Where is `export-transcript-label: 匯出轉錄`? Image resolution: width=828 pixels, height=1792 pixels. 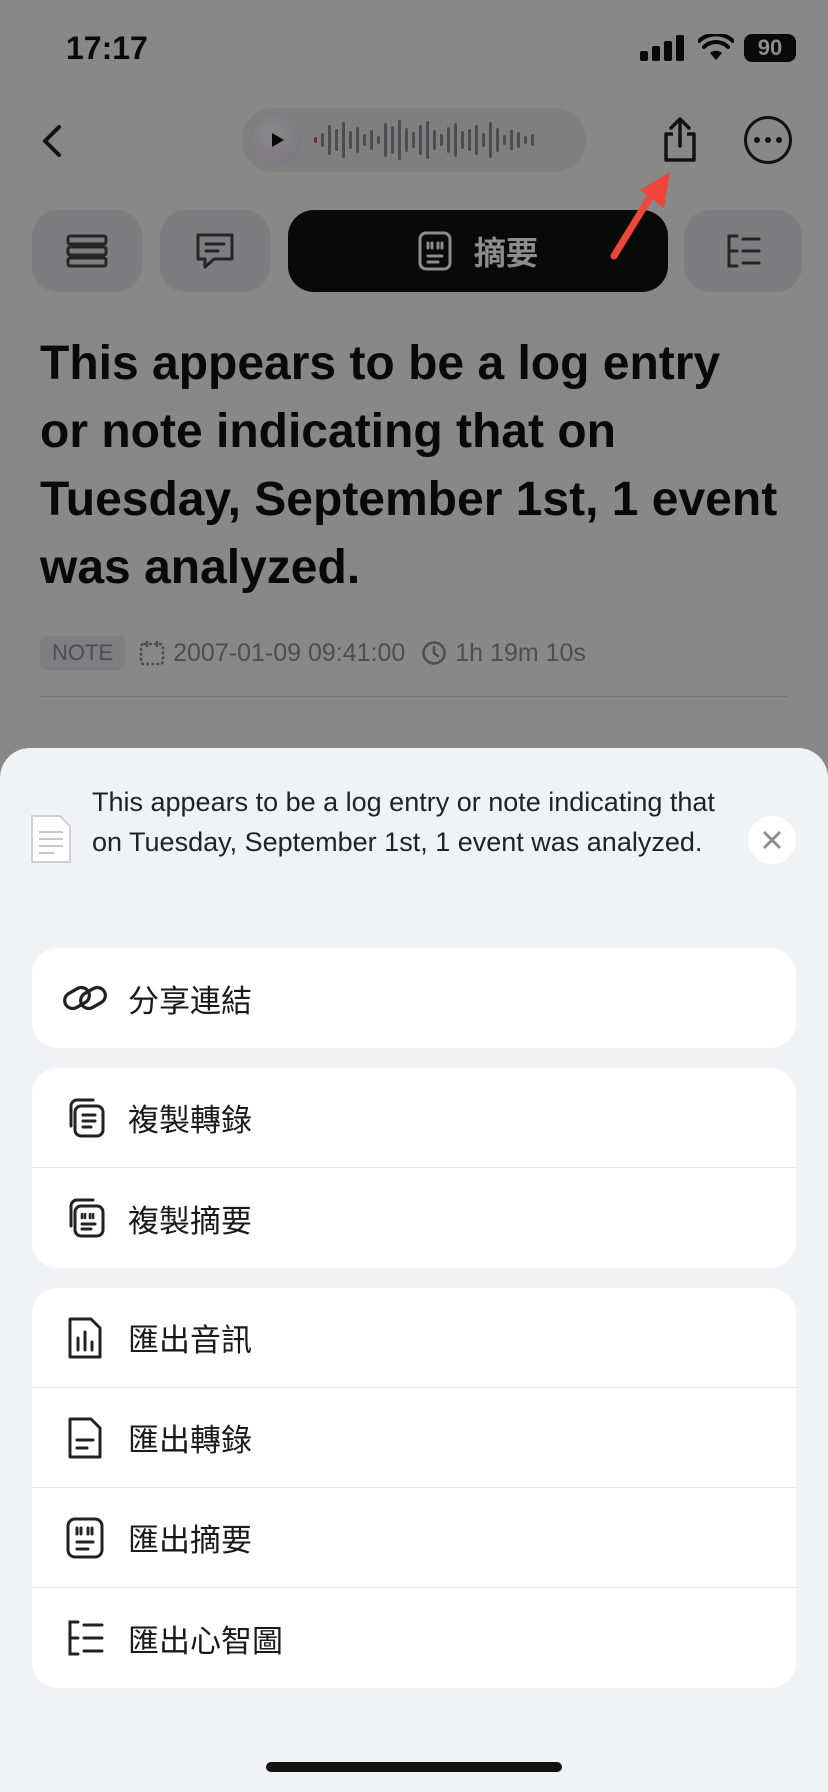
export-transcript-label: 匯出轉錄 is located at coordinates (190, 1440).